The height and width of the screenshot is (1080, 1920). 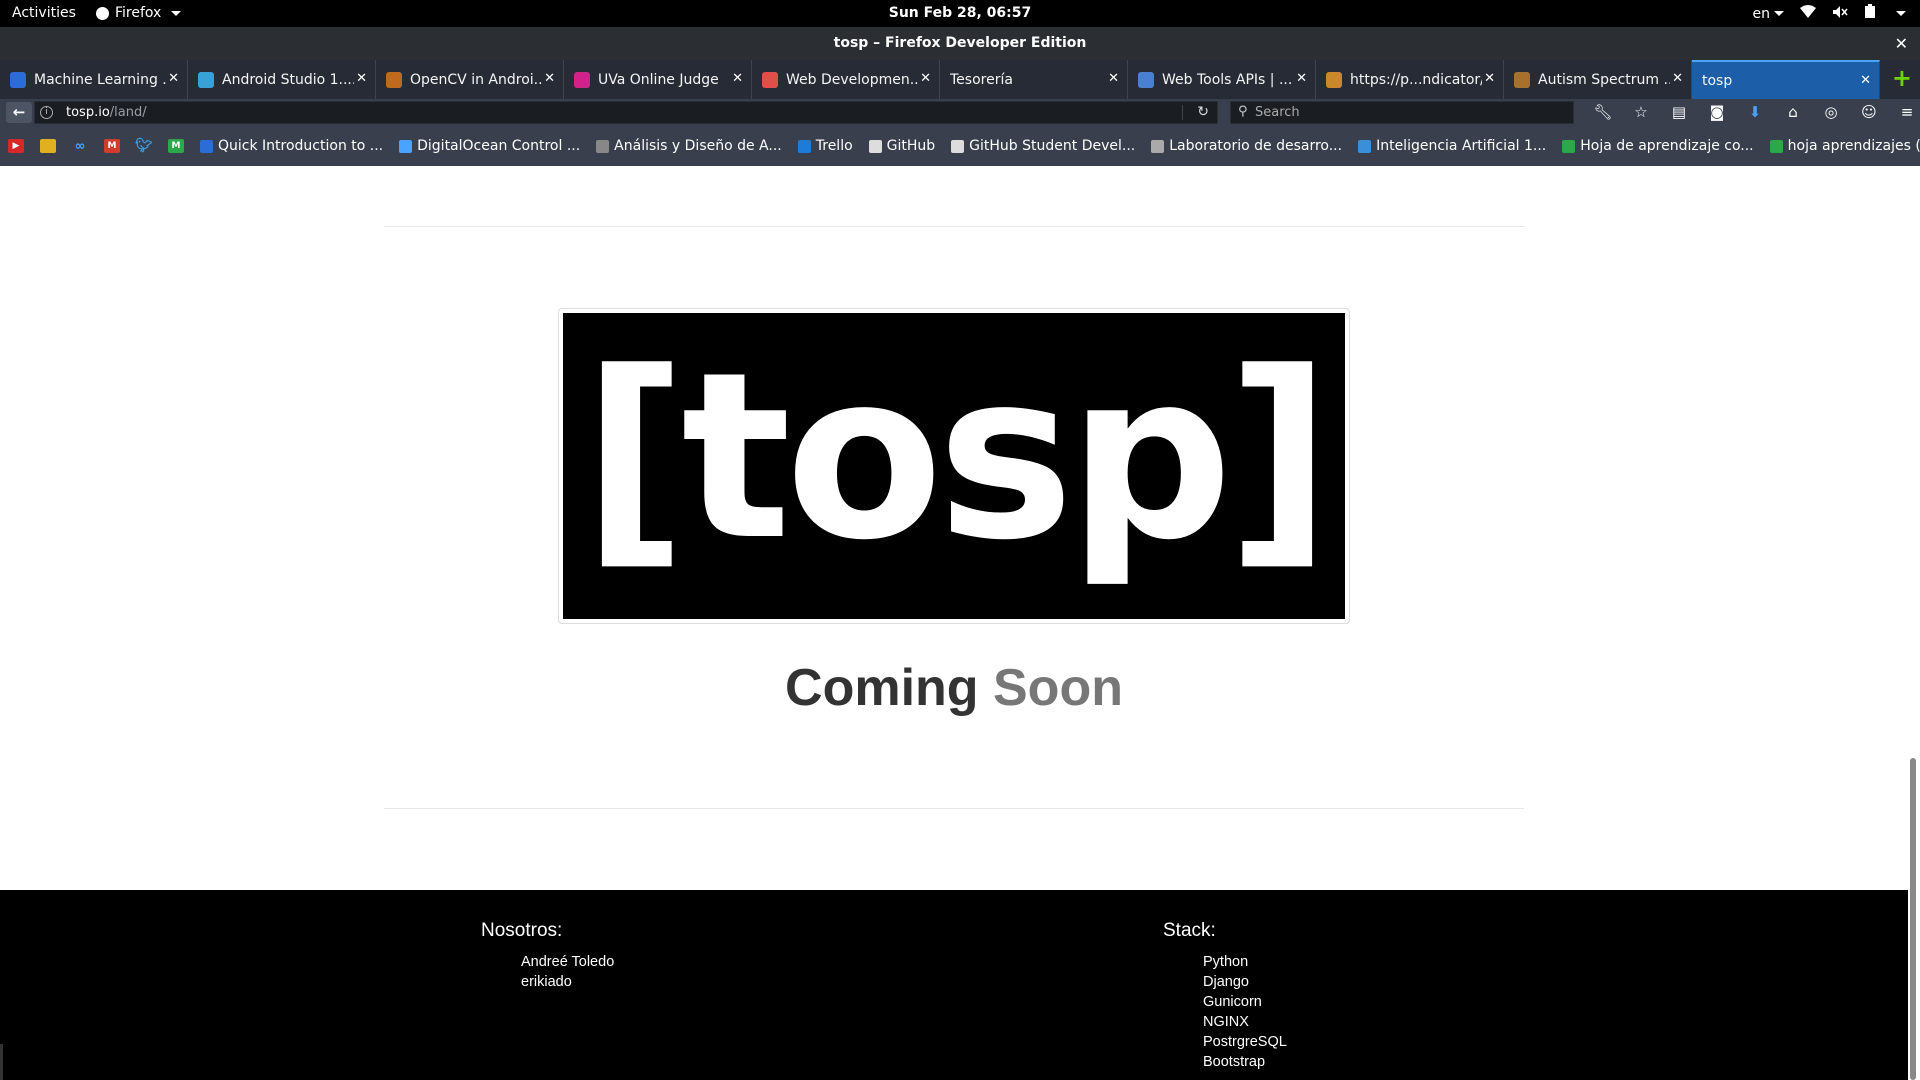 What do you see at coordinates (1755, 112) in the screenshot?
I see `download-arrow-icon: ⬇` at bounding box center [1755, 112].